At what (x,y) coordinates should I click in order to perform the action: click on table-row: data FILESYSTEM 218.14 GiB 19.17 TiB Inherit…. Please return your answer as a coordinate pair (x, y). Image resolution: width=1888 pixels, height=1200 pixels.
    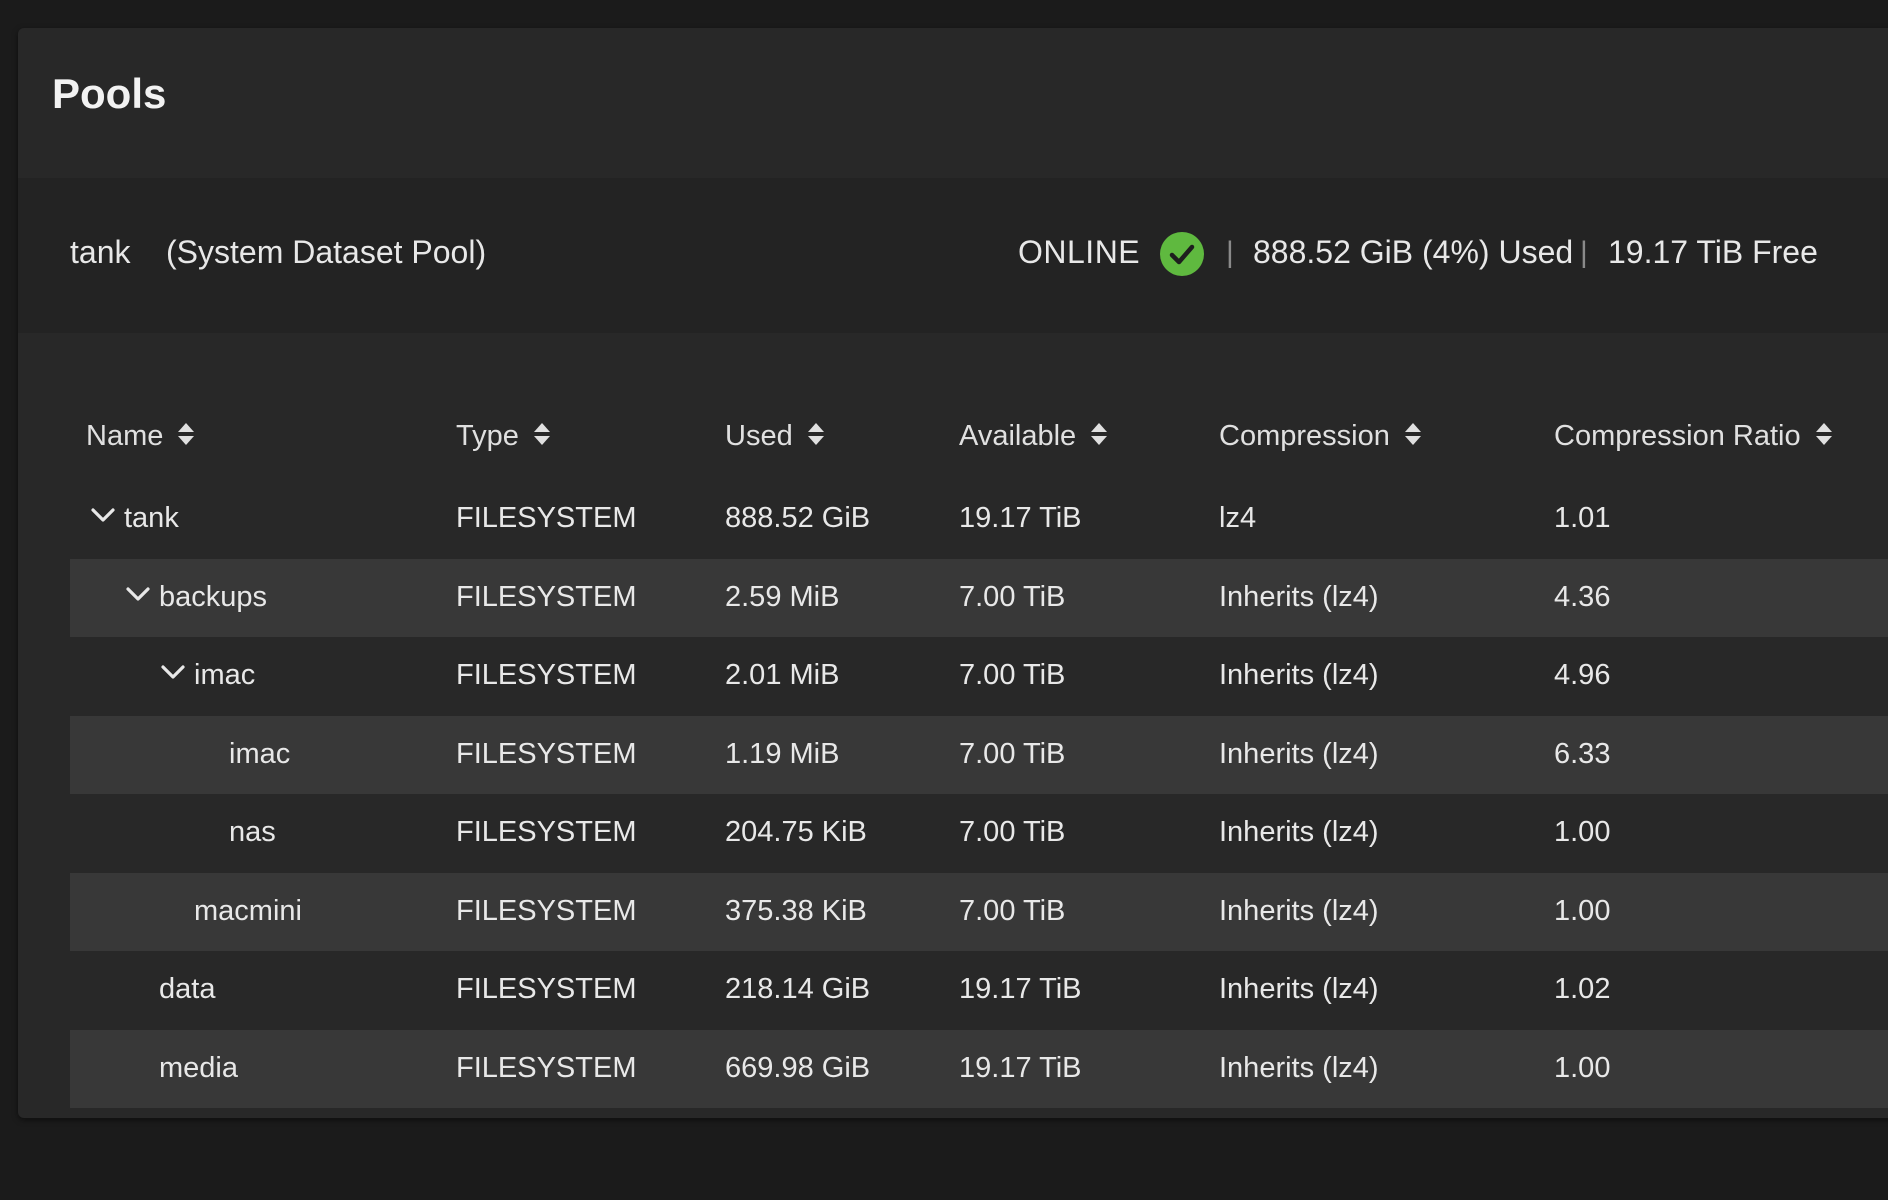
    Looking at the image, I should click on (979, 990).